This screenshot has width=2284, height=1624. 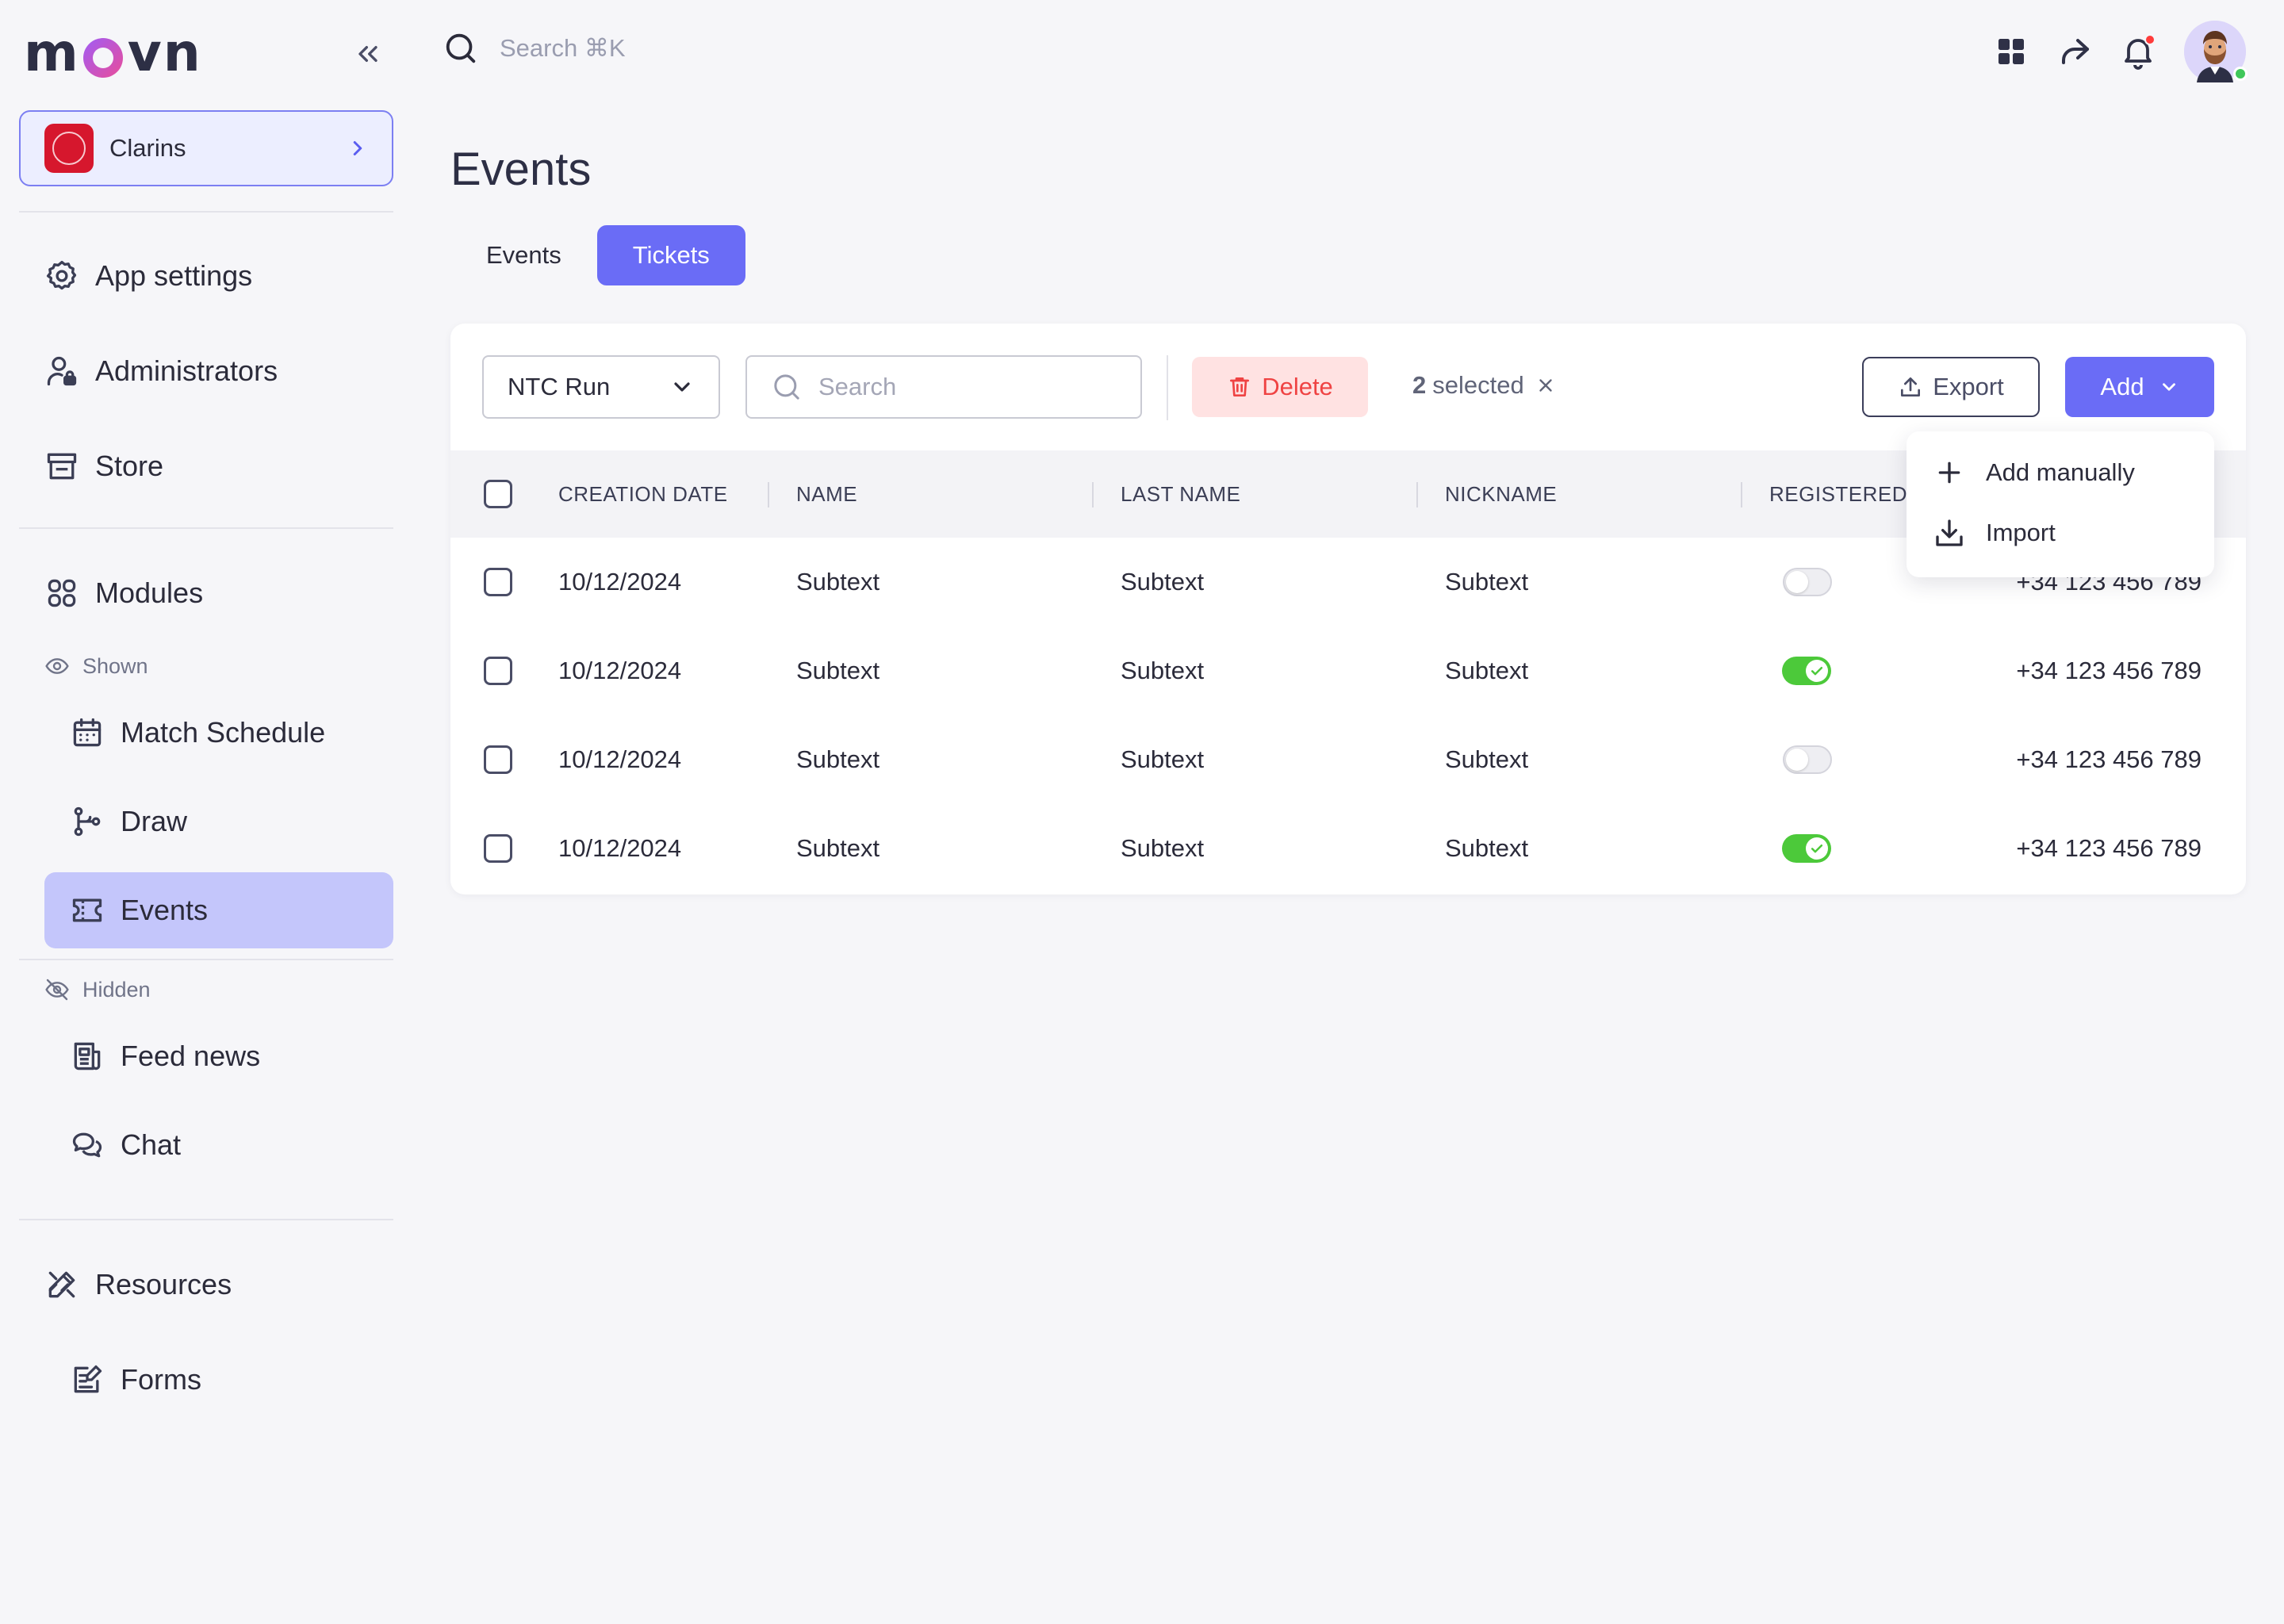 I want to click on calendar-icon, so click(x=87, y=732).